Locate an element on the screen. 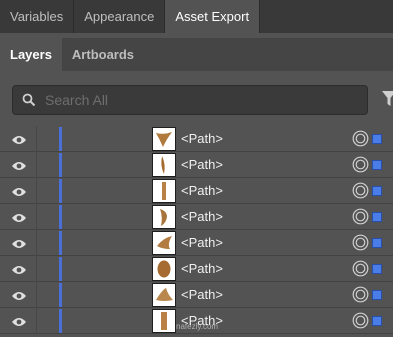 The image size is (393, 337). search-icon is located at coordinates (29, 100).